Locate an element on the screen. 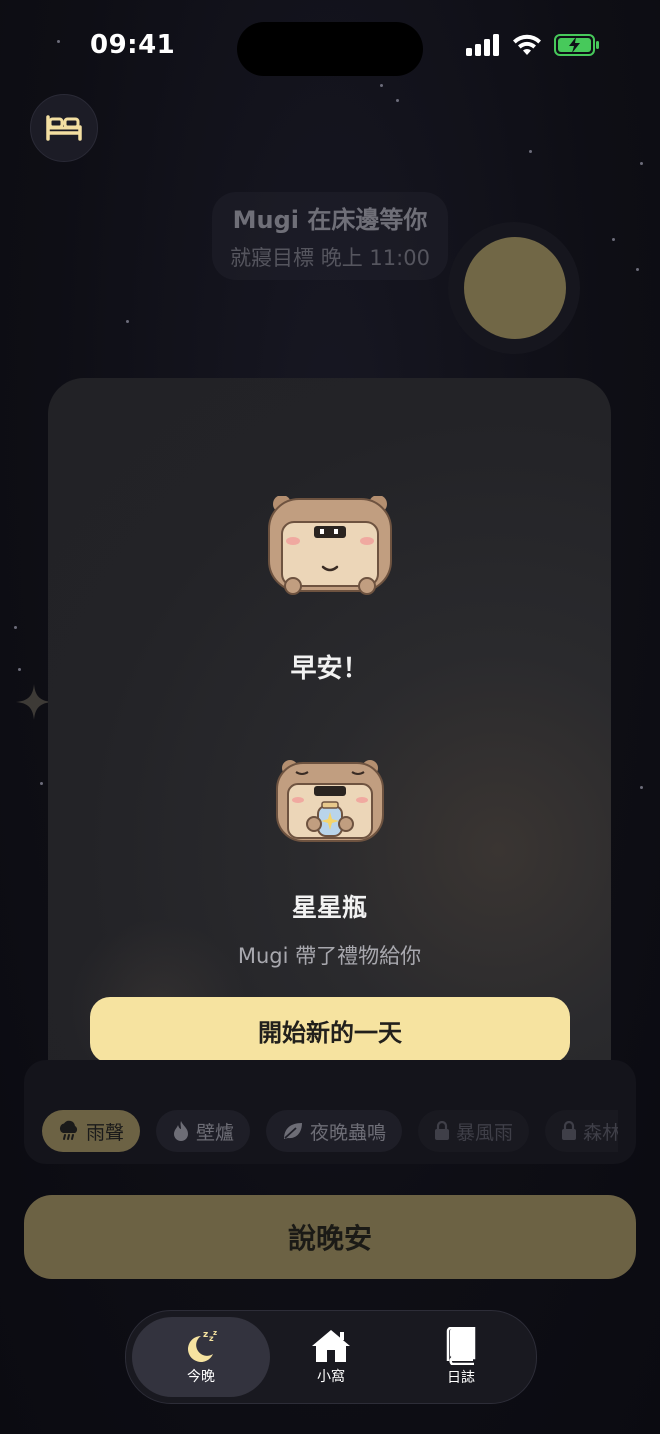 The image size is (660, 1434). header-title: Mugi 在床邊等你 is located at coordinates (330, 220).